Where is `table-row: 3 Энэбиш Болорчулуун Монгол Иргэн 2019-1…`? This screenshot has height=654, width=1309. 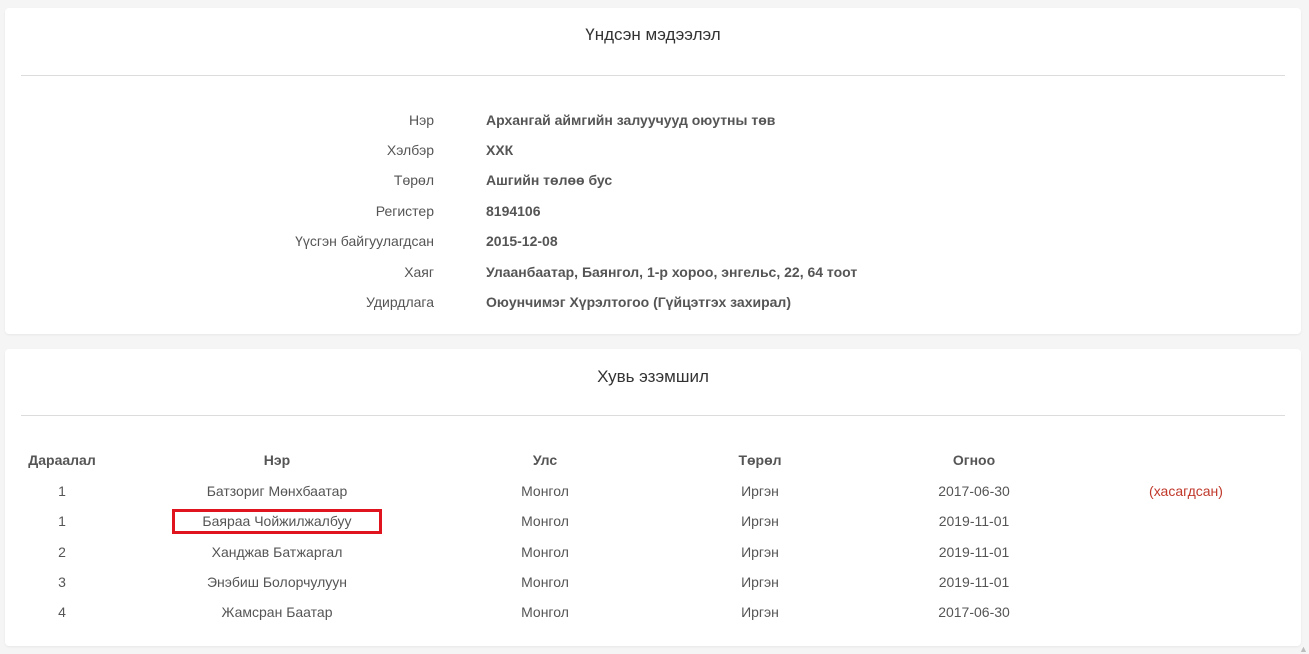
table-row: 3 Энэбиш Болорчулуун Монгол Иргэн 2019-1… is located at coordinates (653, 584).